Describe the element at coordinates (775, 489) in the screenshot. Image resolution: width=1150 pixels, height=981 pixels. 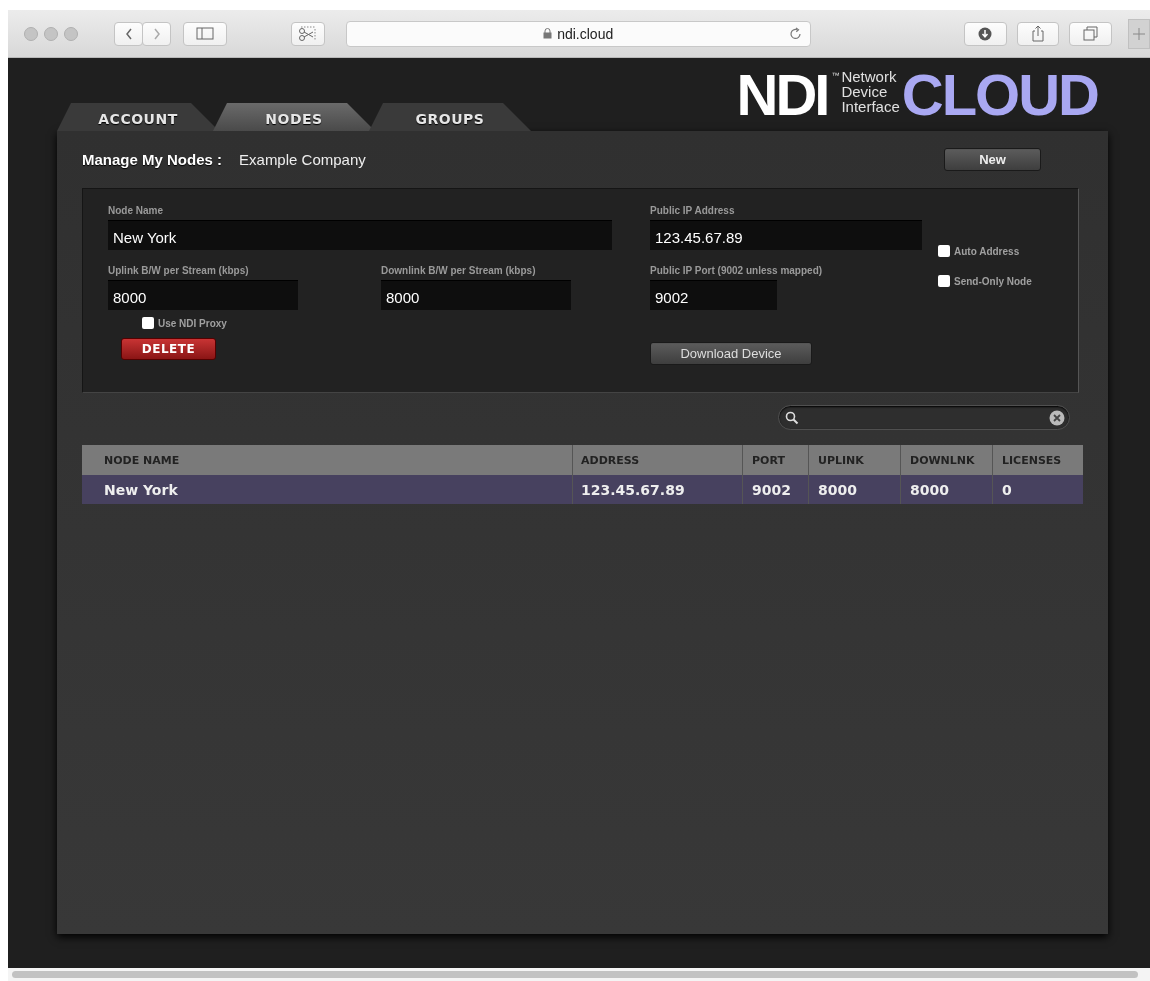
I see `table-cell: 9002` at that location.